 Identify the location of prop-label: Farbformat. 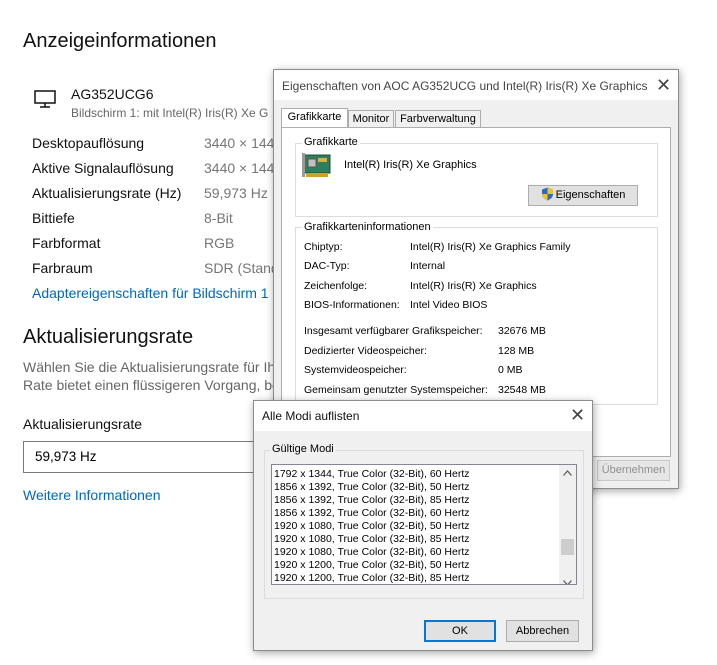
(66, 243).